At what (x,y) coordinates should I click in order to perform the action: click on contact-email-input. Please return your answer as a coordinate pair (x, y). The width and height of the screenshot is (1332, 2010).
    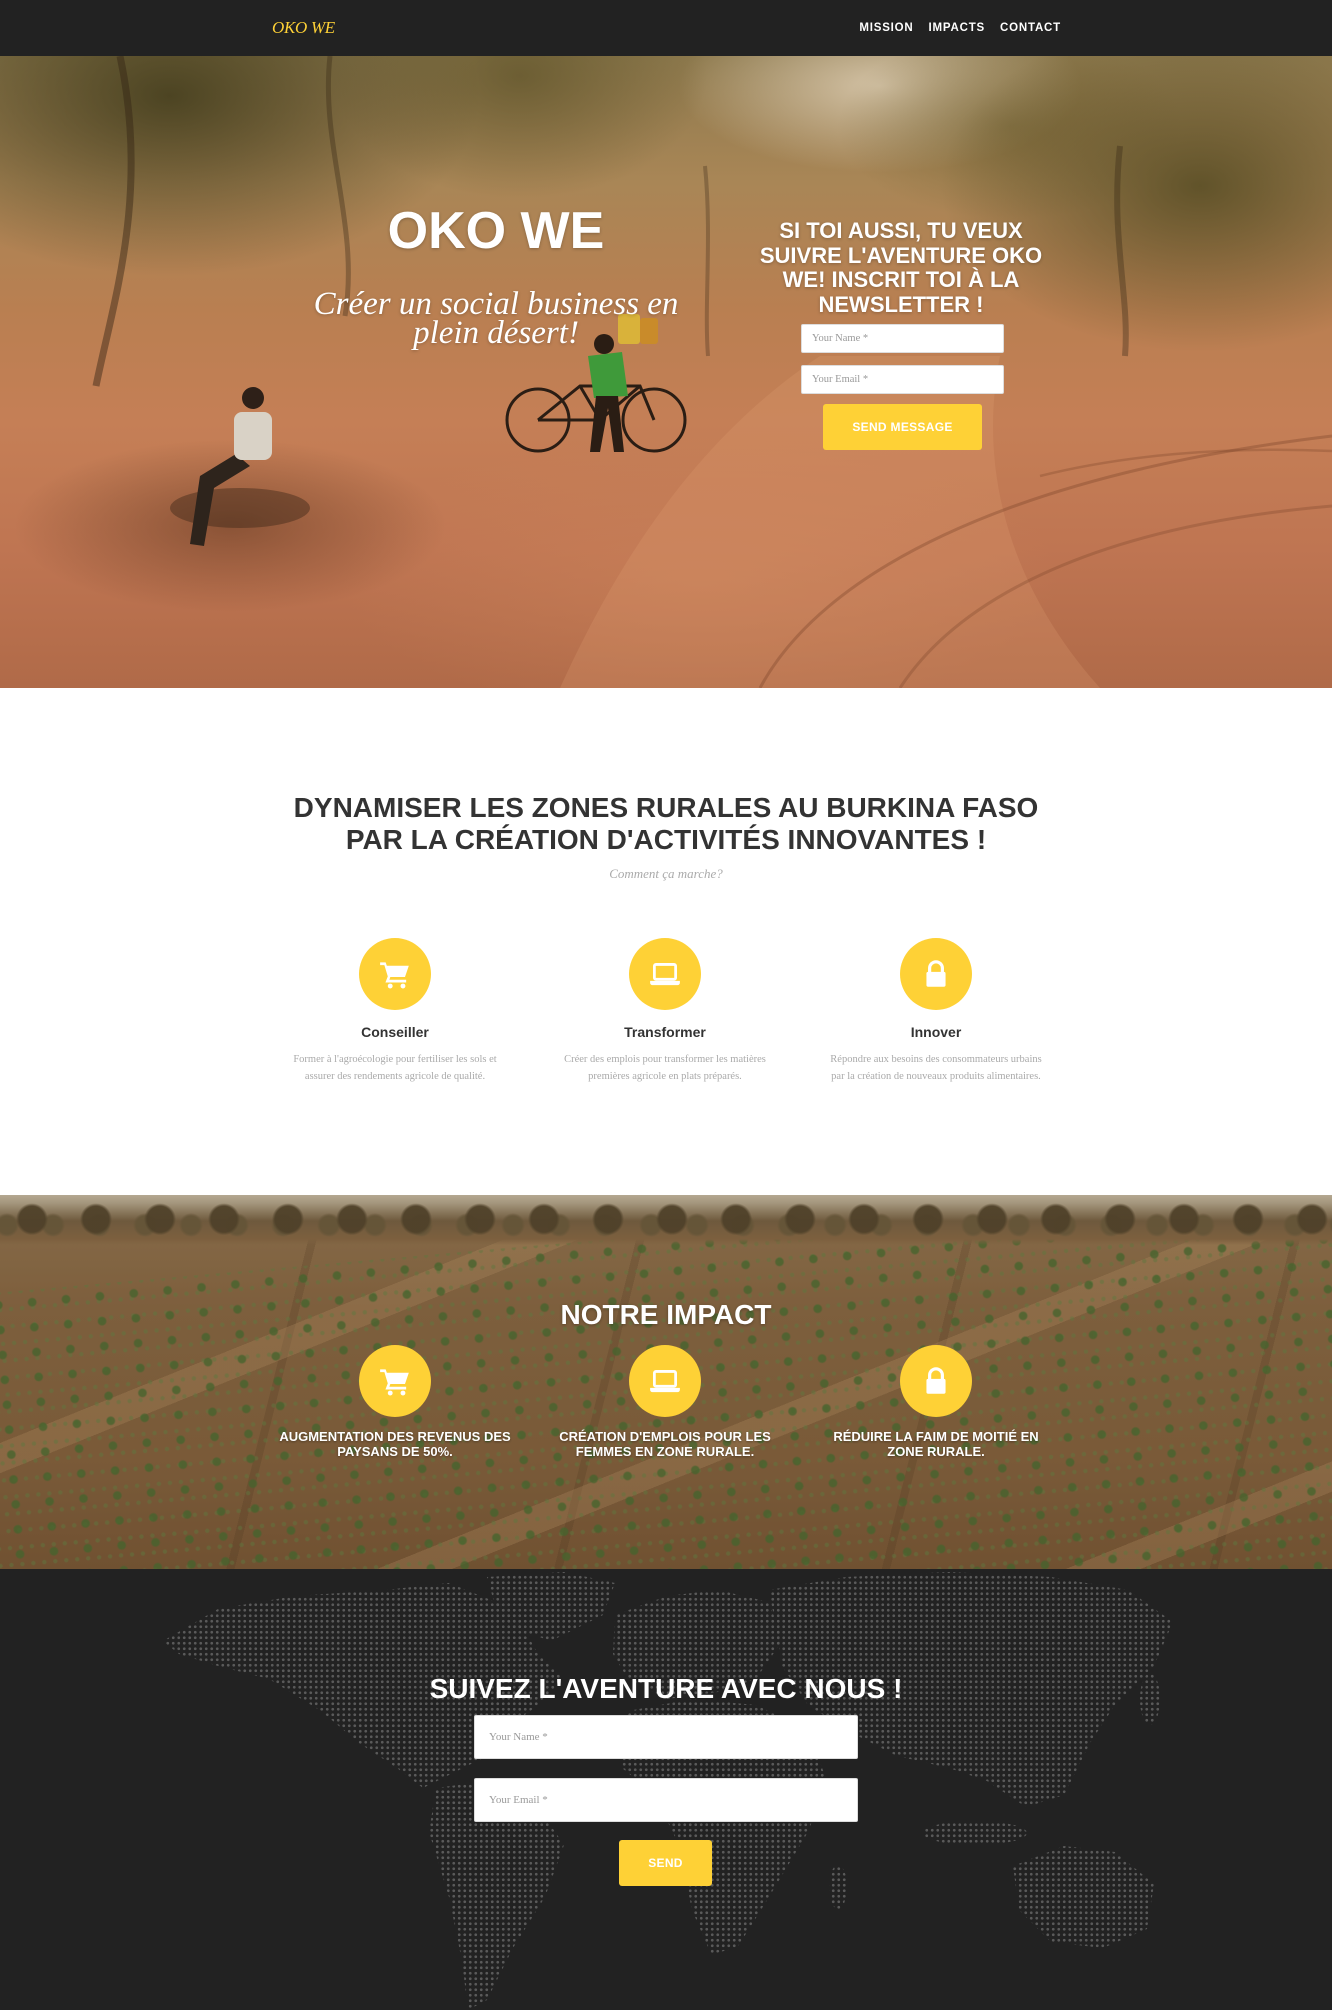
    Looking at the image, I should click on (666, 1800).